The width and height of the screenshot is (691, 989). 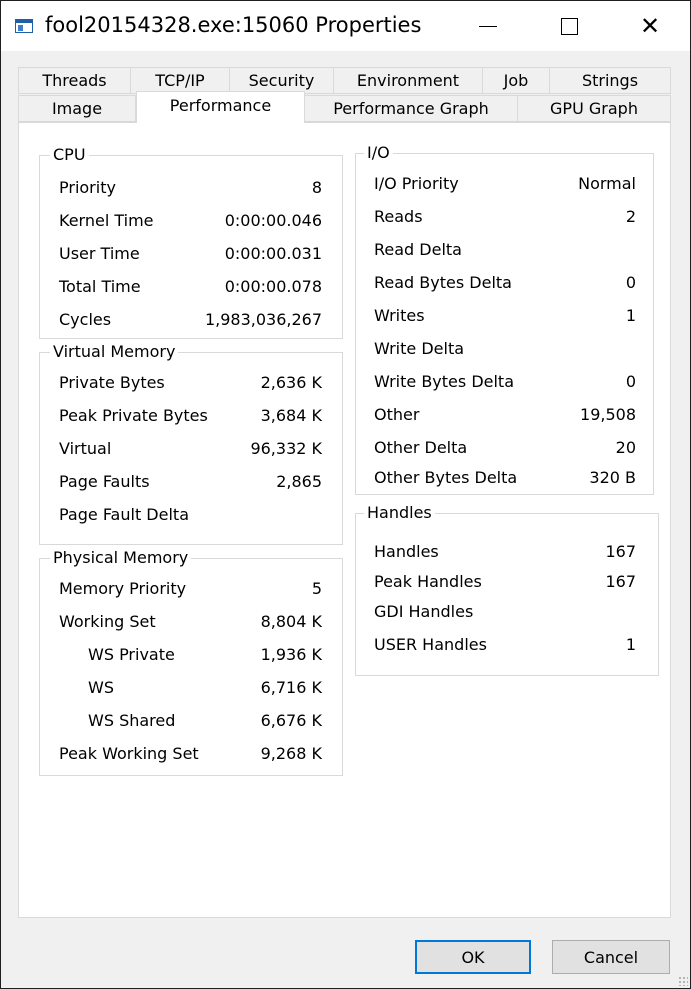 I want to click on reads-label: Reads, so click(x=398, y=216).